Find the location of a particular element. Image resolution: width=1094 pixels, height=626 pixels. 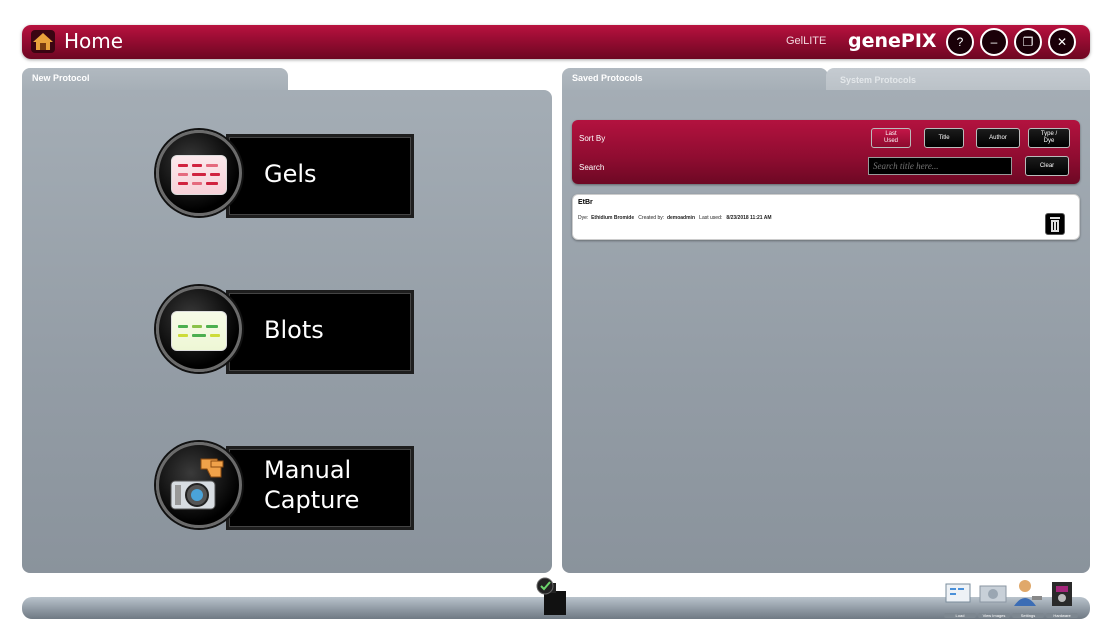

camera-hand-icon is located at coordinates (197, 484).